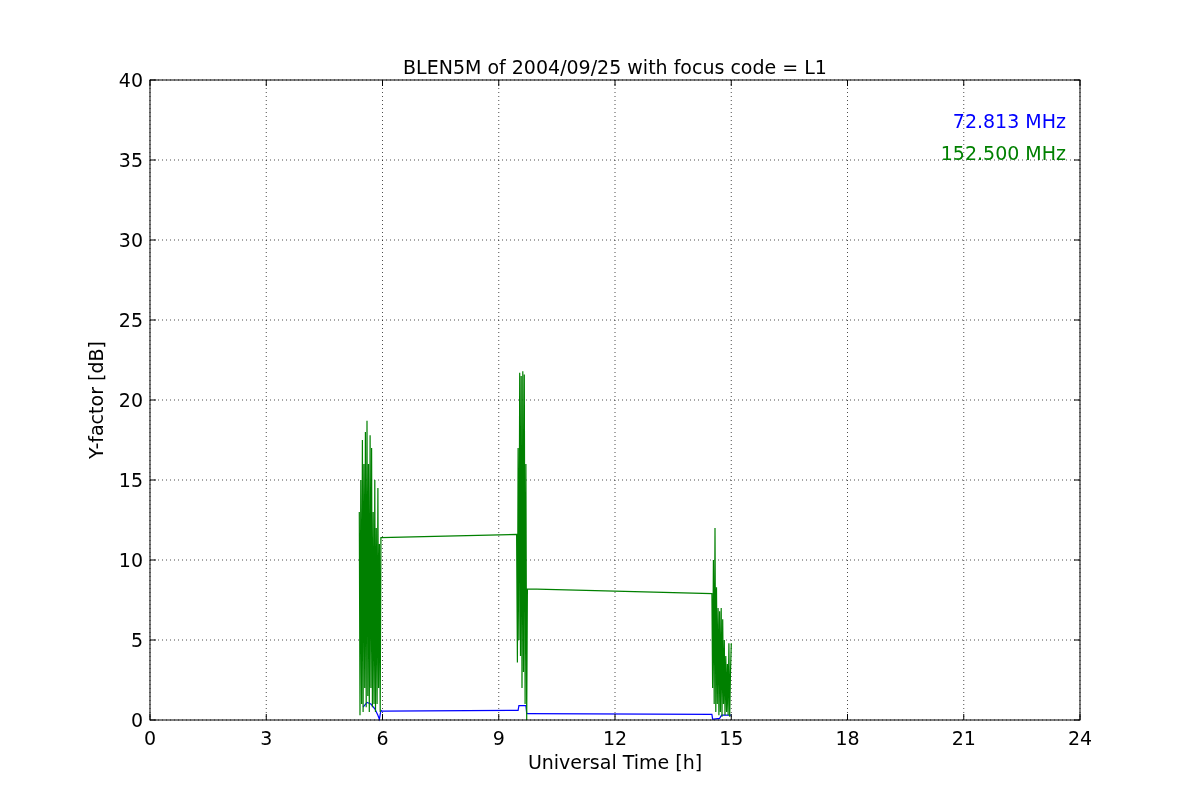 This screenshot has width=1200, height=800. I want to click on tick-label: 35, so click(130, 160).